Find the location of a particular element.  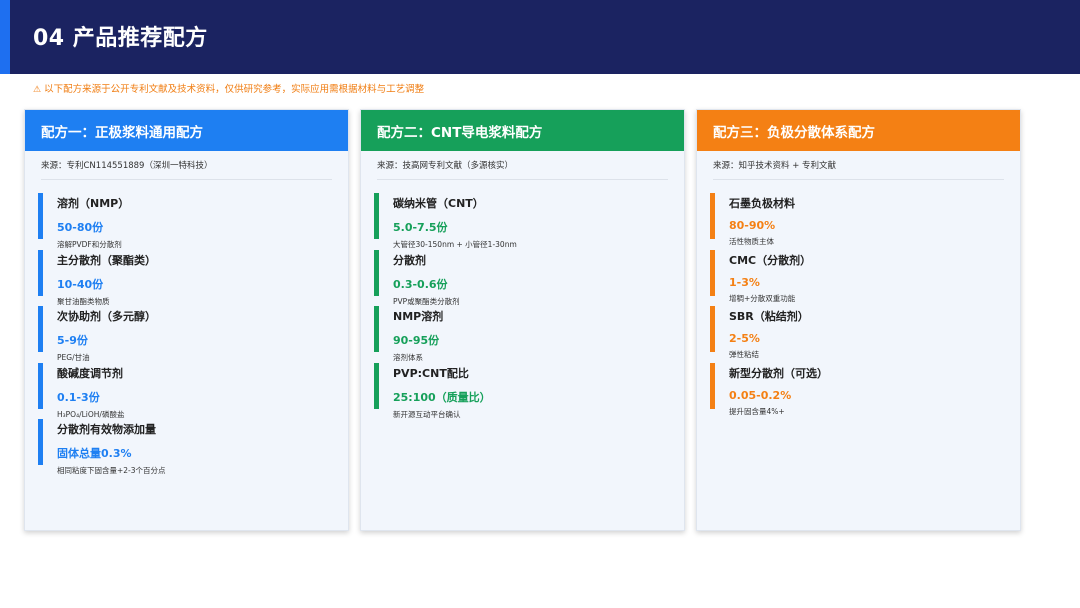

ingredient-item: 碳纳米管（CNT） 5.0-7.5份 大管径30-150nm + 小管径1-30nm is located at coordinates (522, 220).